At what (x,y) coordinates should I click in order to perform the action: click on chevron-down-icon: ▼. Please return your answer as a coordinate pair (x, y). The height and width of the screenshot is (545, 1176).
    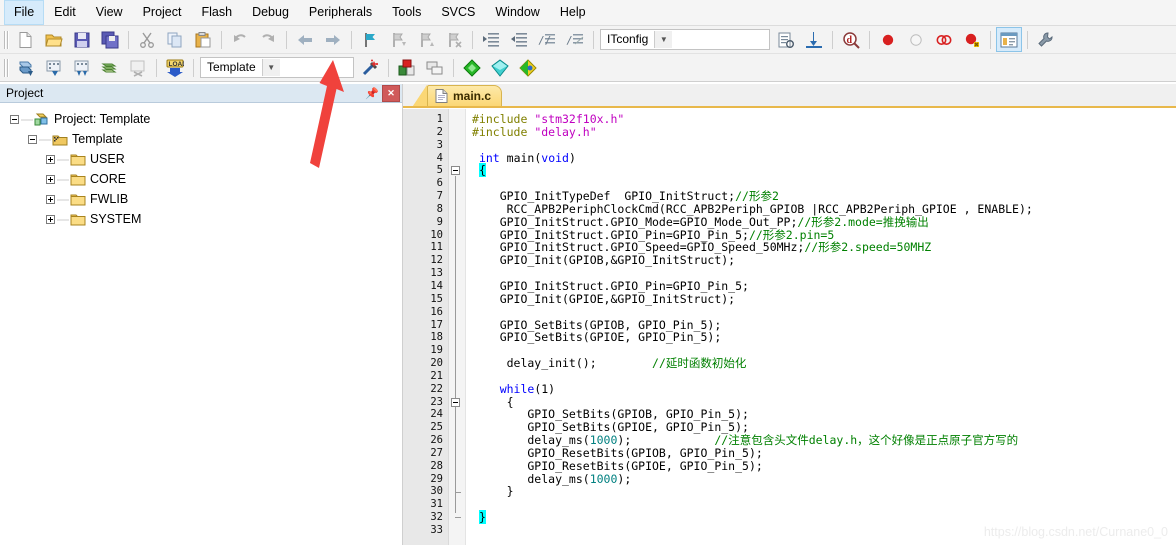
    Looking at the image, I should click on (663, 39).